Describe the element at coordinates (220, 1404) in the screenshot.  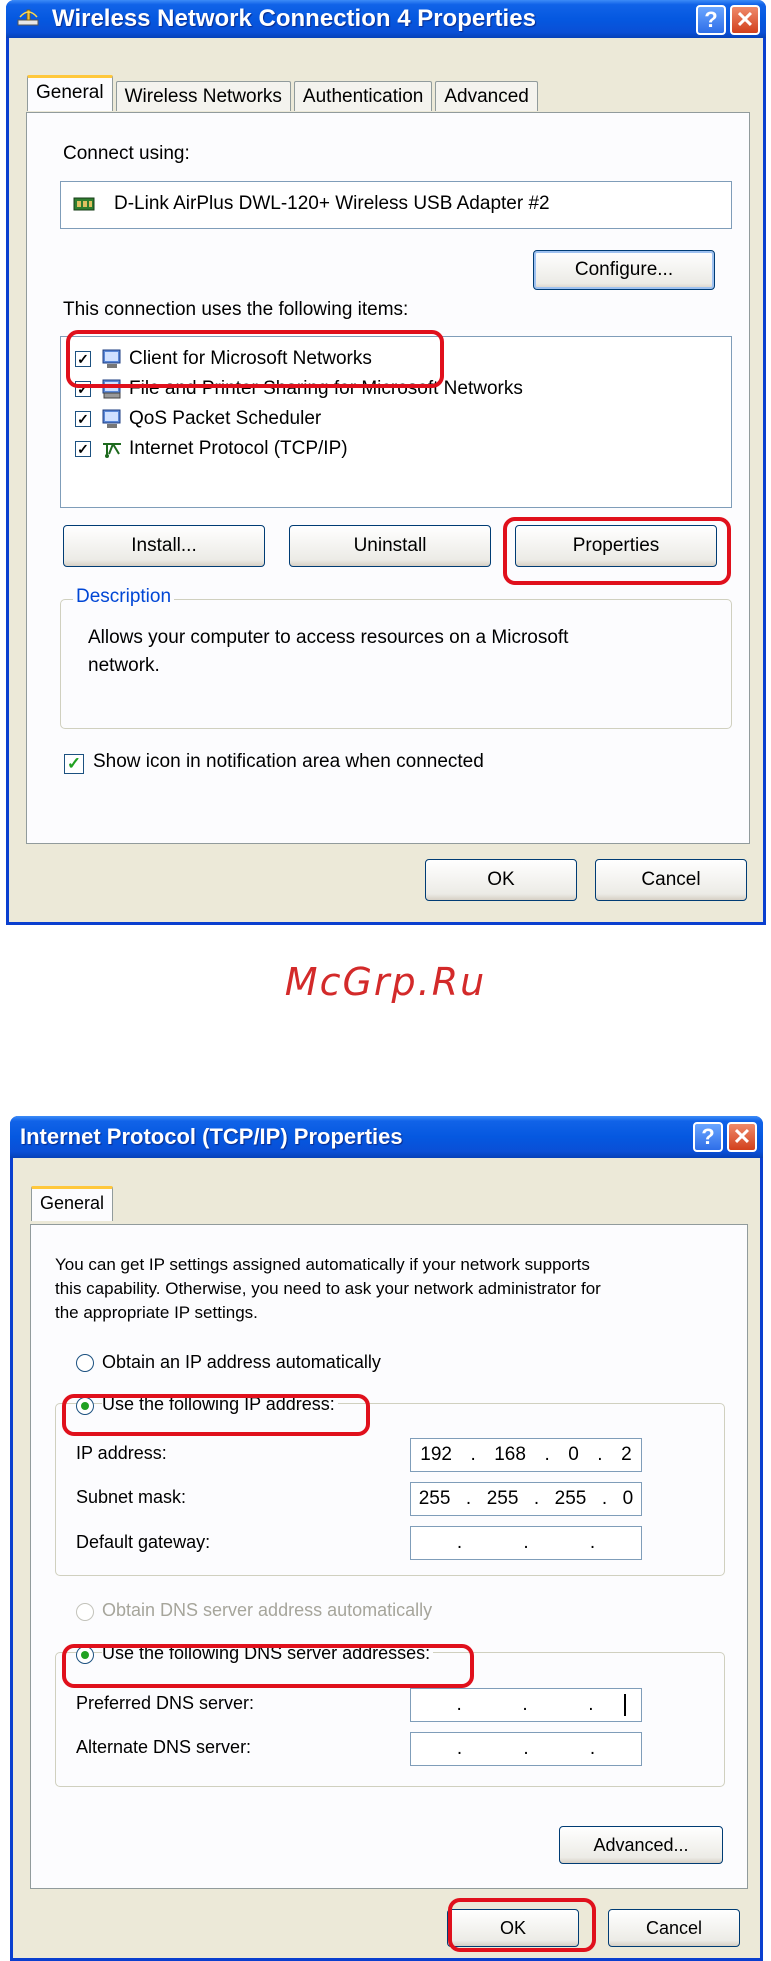
I see `use-ip-label: Use the following IP address:` at that location.